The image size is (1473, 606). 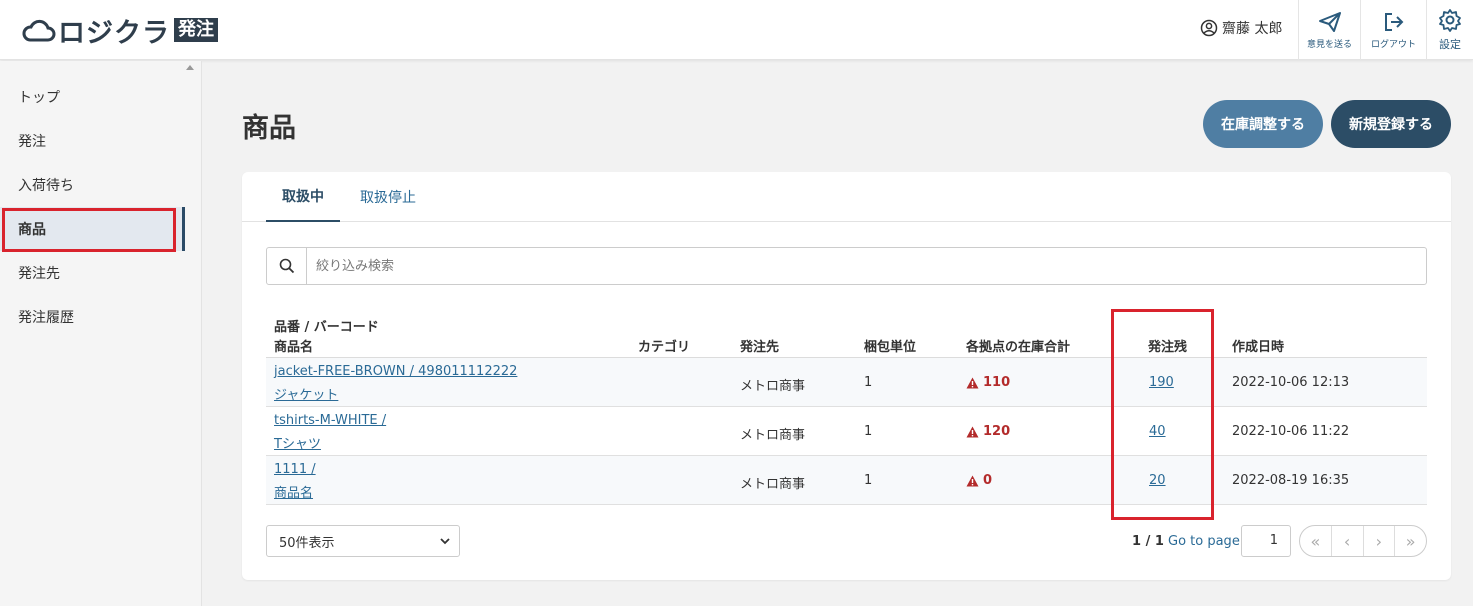 I want to click on sidebar-item-label: 入荷待ち, so click(x=46, y=186).